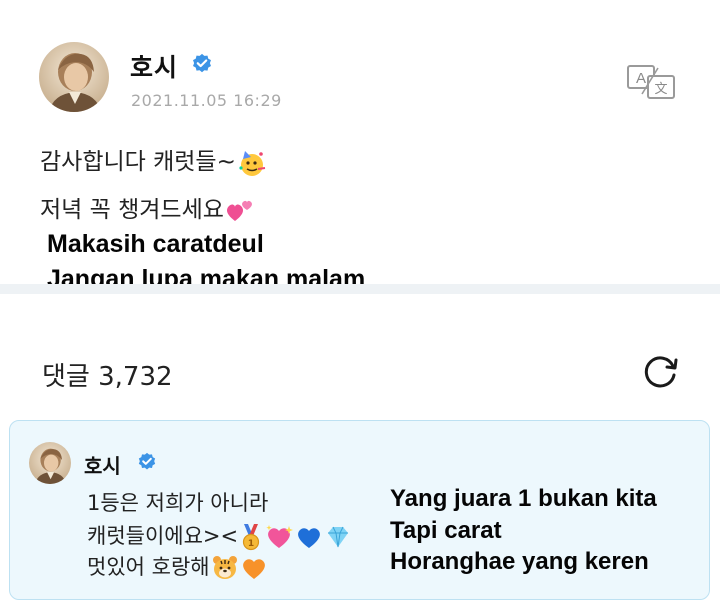 The width and height of the screenshot is (720, 609). What do you see at coordinates (252, 163) in the screenshot?
I see `party-face-emoji` at bounding box center [252, 163].